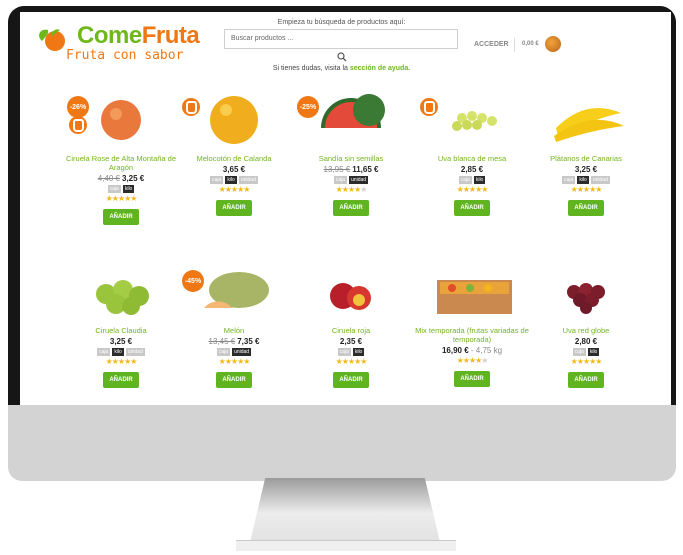 Image resolution: width=683 pixels, height=555 pixels. What do you see at coordinates (491, 44) in the screenshot?
I see `login-link: ACCEDER` at bounding box center [491, 44].